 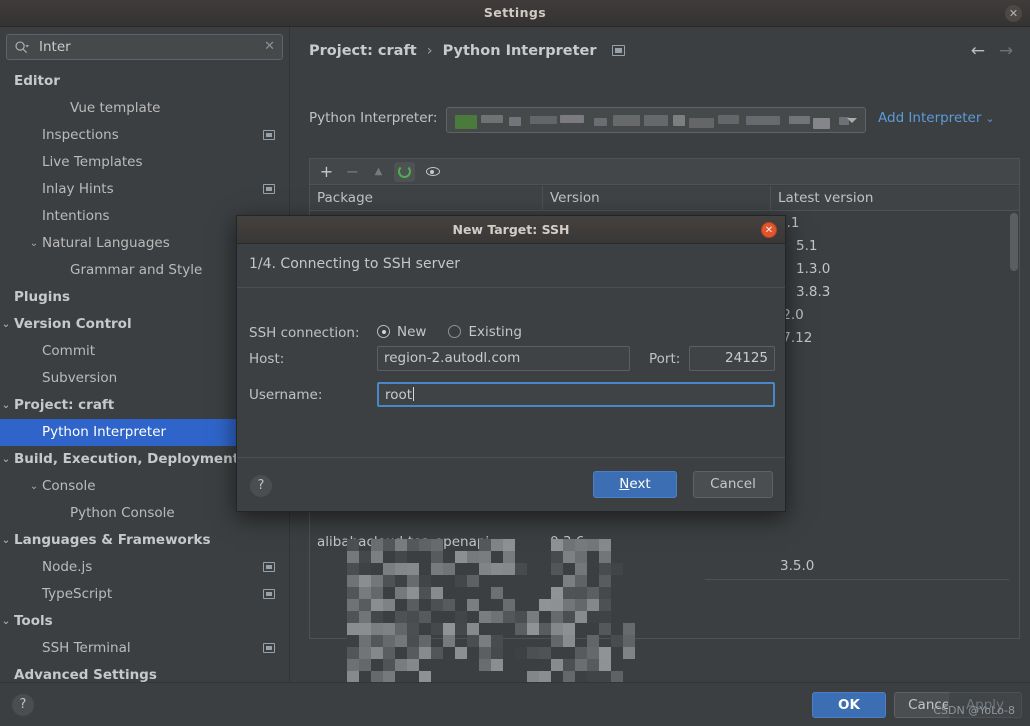 What do you see at coordinates (404, 172) in the screenshot?
I see `refresh-icon` at bounding box center [404, 172].